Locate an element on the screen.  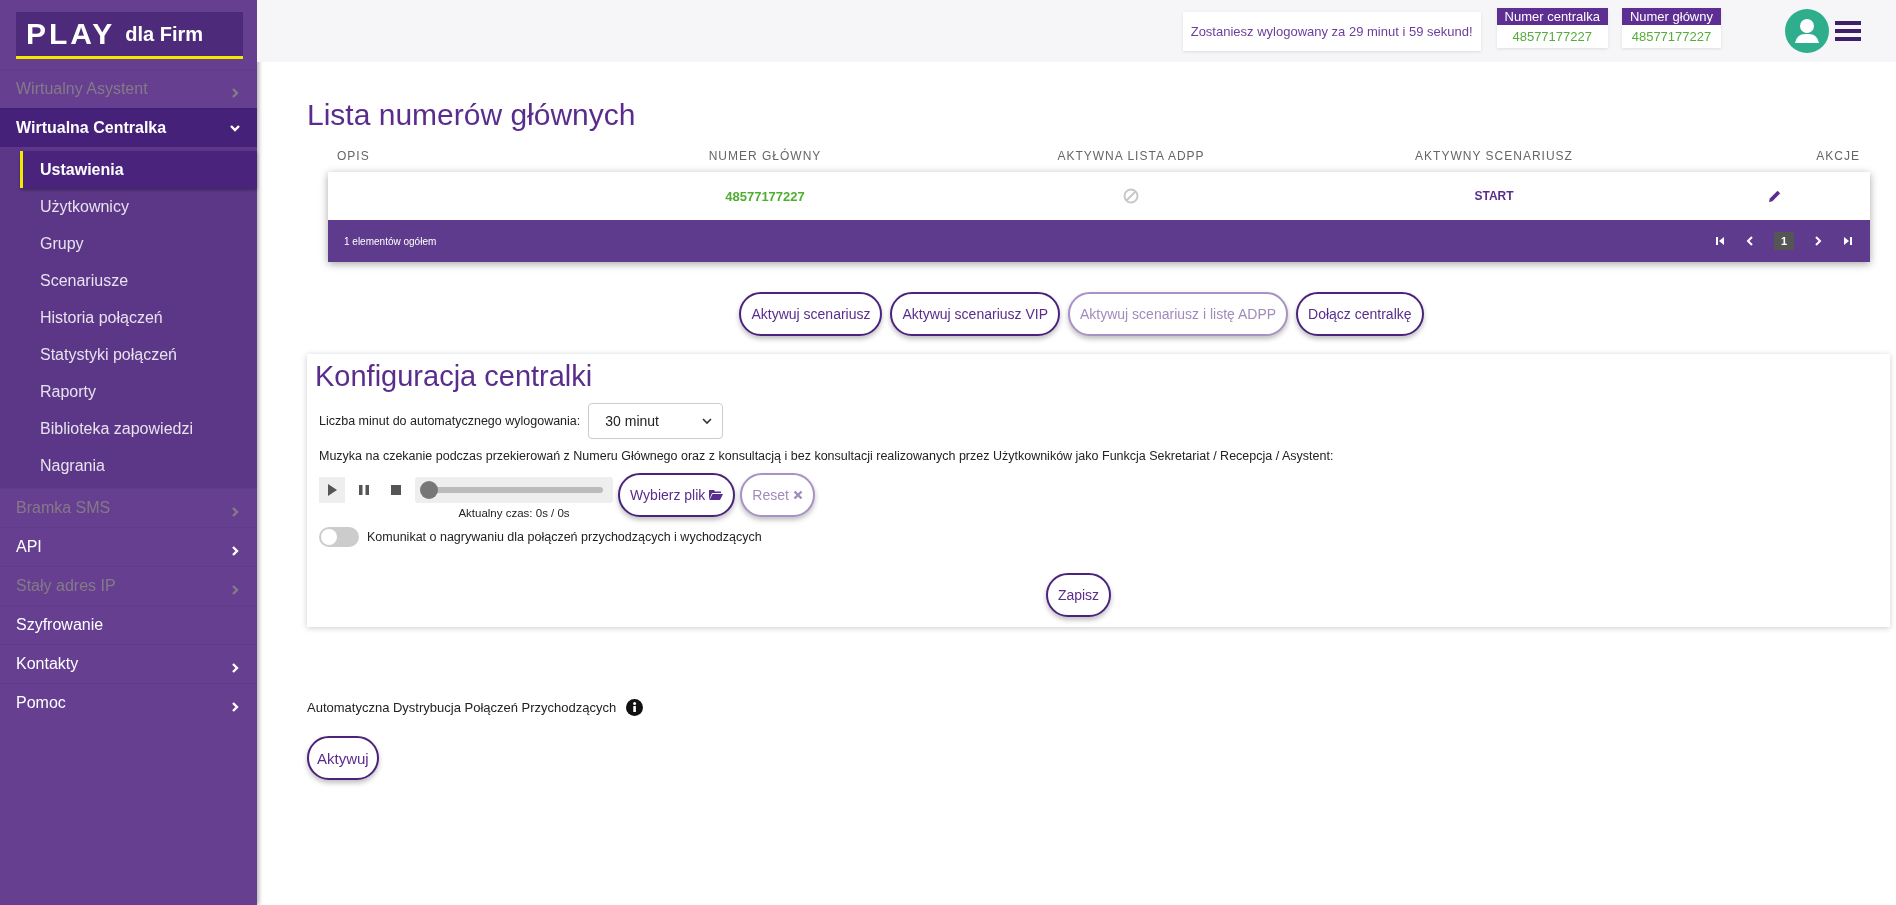
page-title: Lista numerów głównych is located at coordinates (472, 115).